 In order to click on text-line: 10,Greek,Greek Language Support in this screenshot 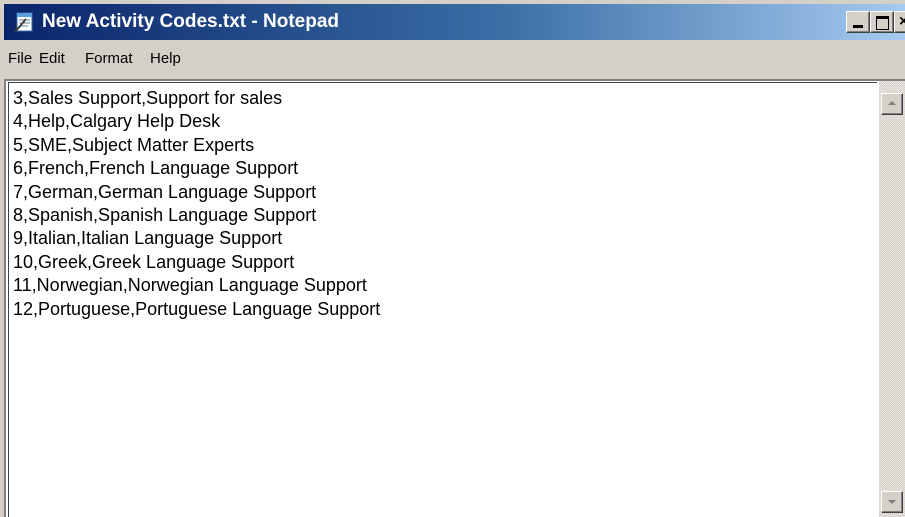, I will do `click(196, 262)`.